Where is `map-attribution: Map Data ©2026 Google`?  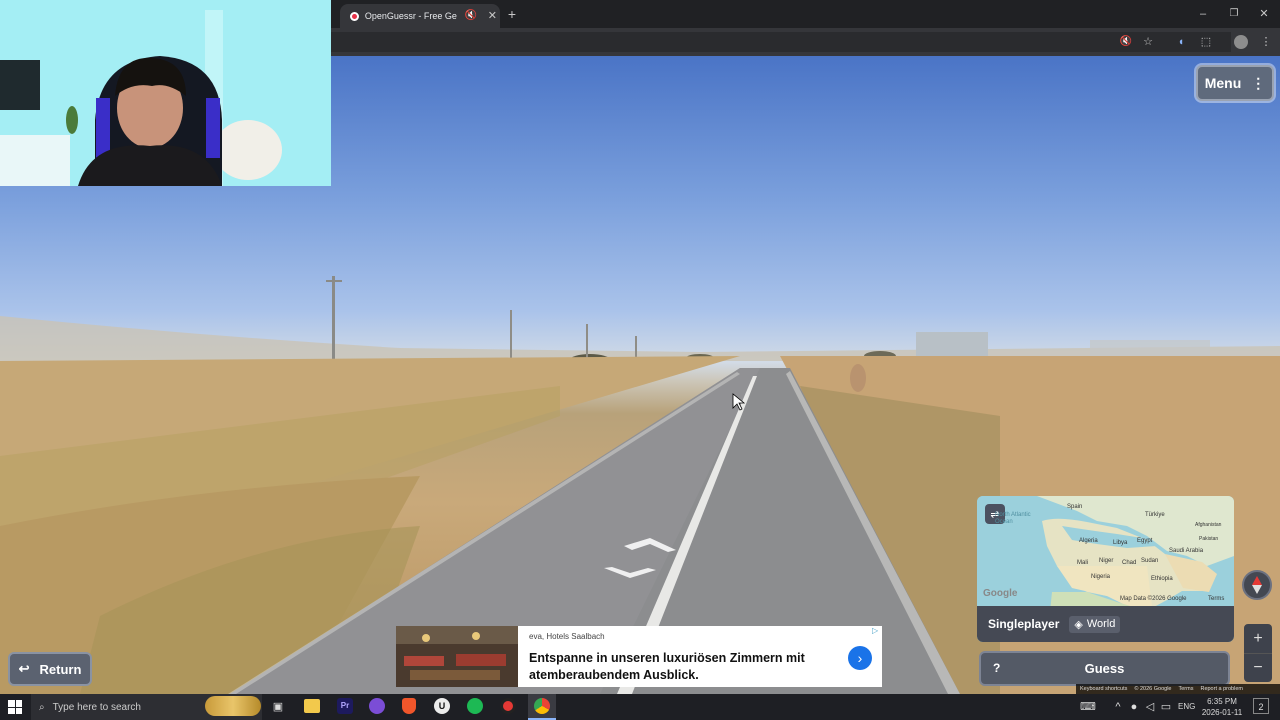
map-attribution: Map Data ©2026 Google is located at coordinates (1153, 599).